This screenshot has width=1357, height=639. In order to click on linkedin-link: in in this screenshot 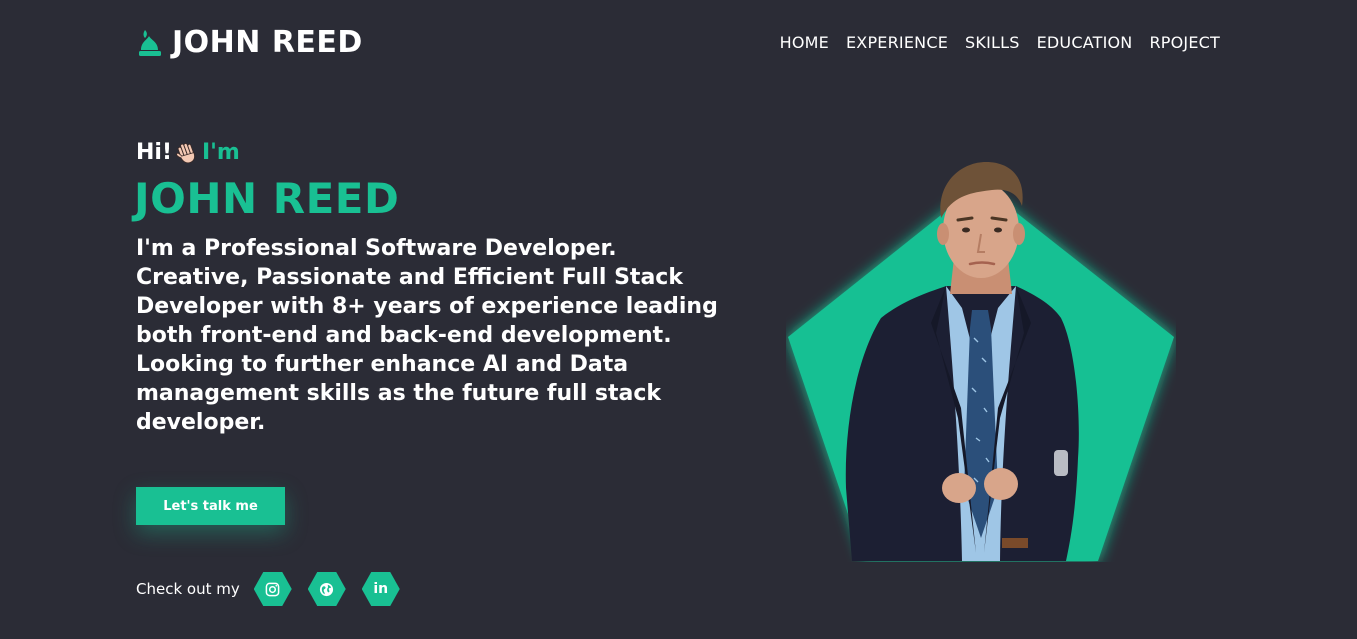, I will do `click(380, 589)`.